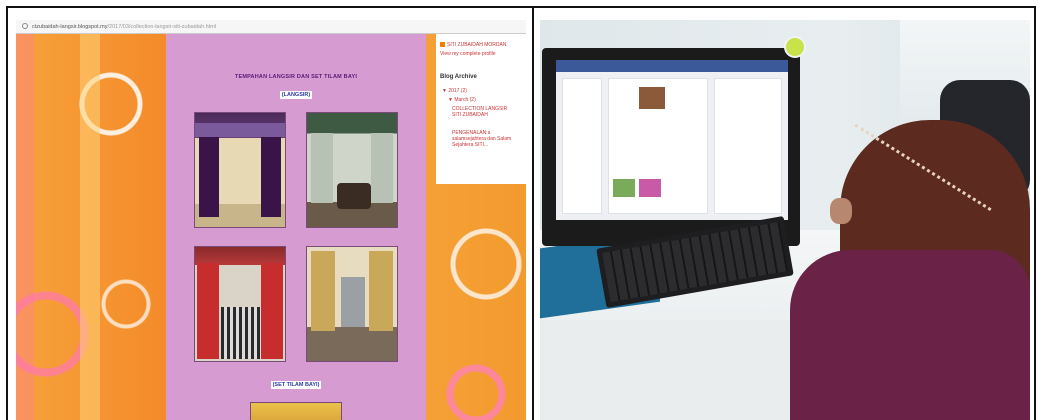 This screenshot has height=420, width=1042. What do you see at coordinates (70, 27) in the screenshot?
I see `url-host: ctzubaidah-langsir.blogspot.my` at bounding box center [70, 27].